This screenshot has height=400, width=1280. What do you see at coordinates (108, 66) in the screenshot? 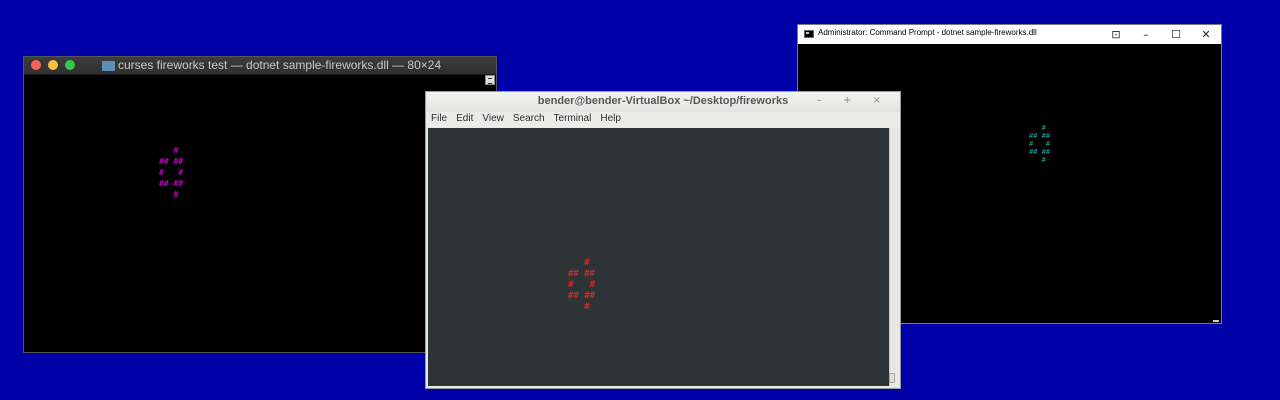
I see `folder-icon` at bounding box center [108, 66].